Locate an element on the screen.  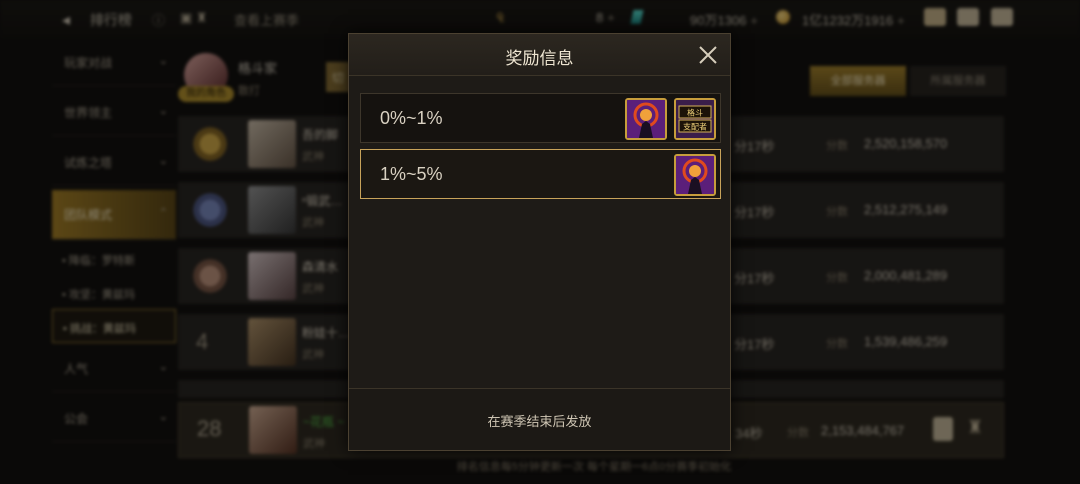
close-icon is located at coordinates (708, 55).